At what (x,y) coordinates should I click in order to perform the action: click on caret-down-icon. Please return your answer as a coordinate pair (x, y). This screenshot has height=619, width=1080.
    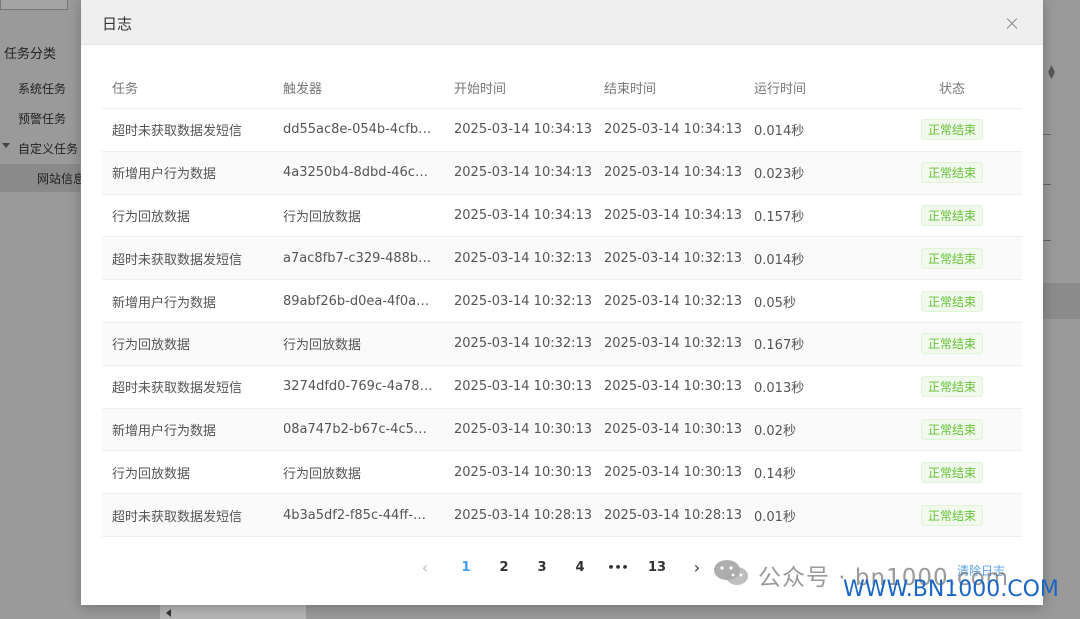
    Looking at the image, I should click on (6, 145).